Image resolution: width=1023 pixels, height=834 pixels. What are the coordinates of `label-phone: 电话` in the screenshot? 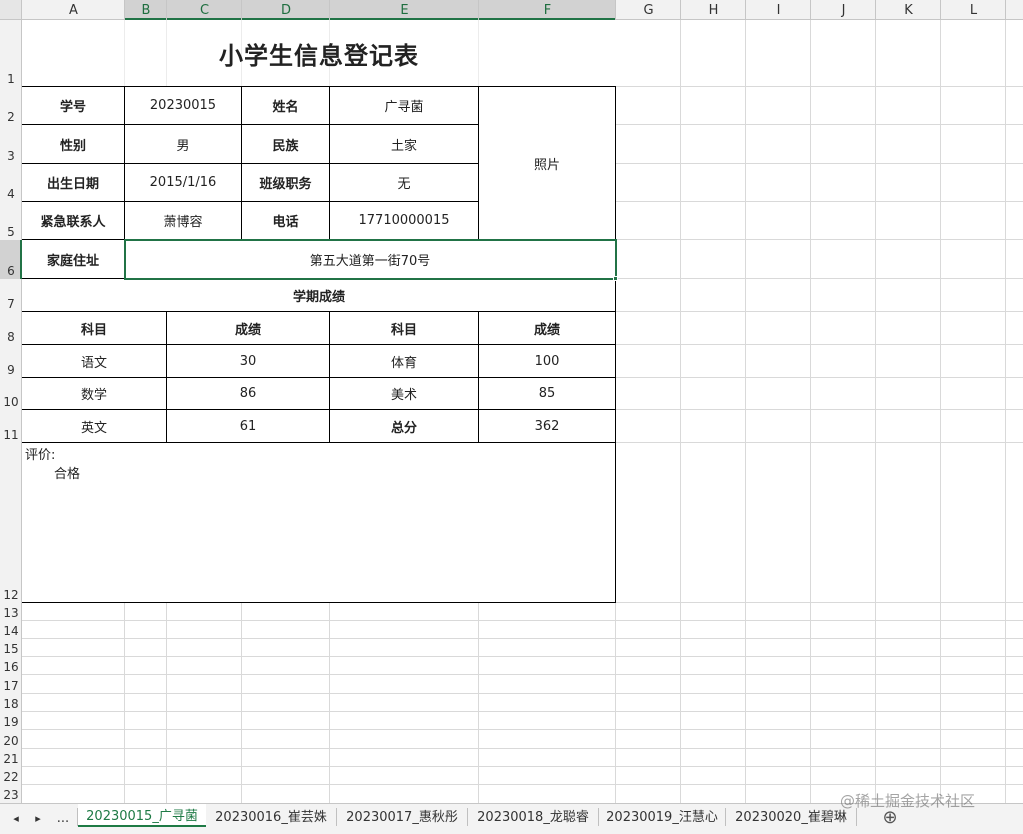 It's located at (285, 222).